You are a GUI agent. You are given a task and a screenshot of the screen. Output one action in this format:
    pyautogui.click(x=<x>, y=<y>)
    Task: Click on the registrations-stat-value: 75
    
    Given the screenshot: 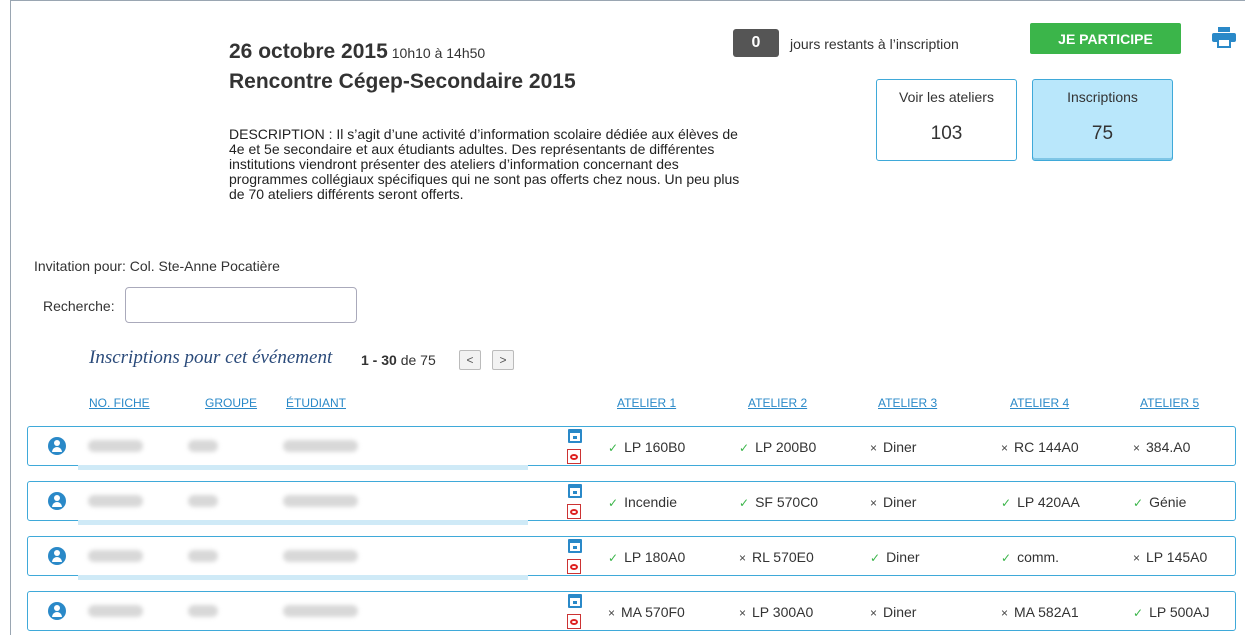 What is the action you would take?
    pyautogui.click(x=1102, y=133)
    